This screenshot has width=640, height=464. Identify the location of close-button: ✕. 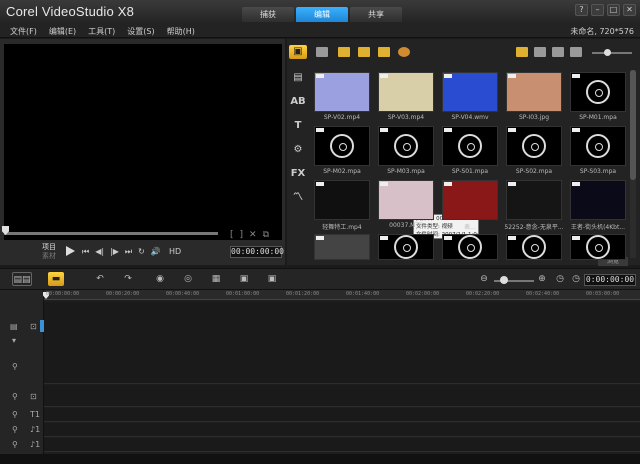
(629, 10).